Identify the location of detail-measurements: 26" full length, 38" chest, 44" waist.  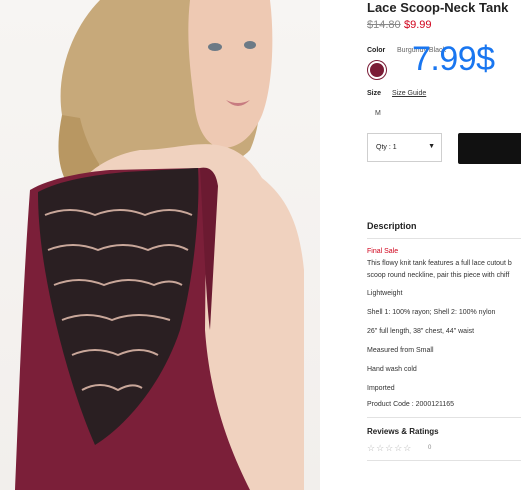
(421, 331).